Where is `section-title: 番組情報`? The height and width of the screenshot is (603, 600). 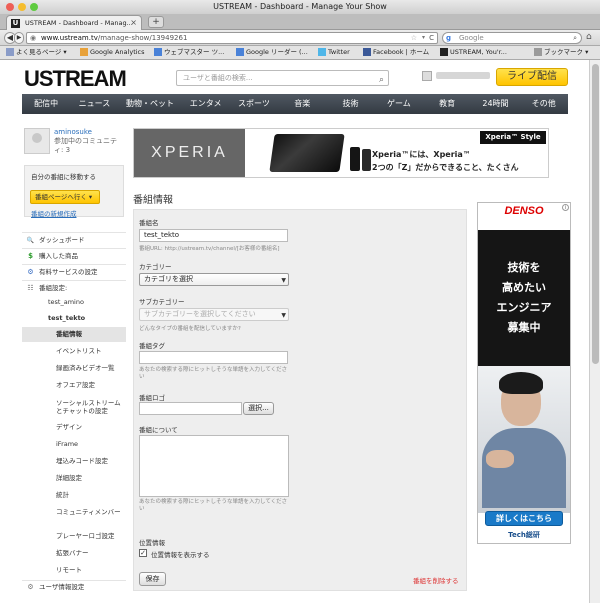 section-title: 番組情報 is located at coordinates (153, 200).